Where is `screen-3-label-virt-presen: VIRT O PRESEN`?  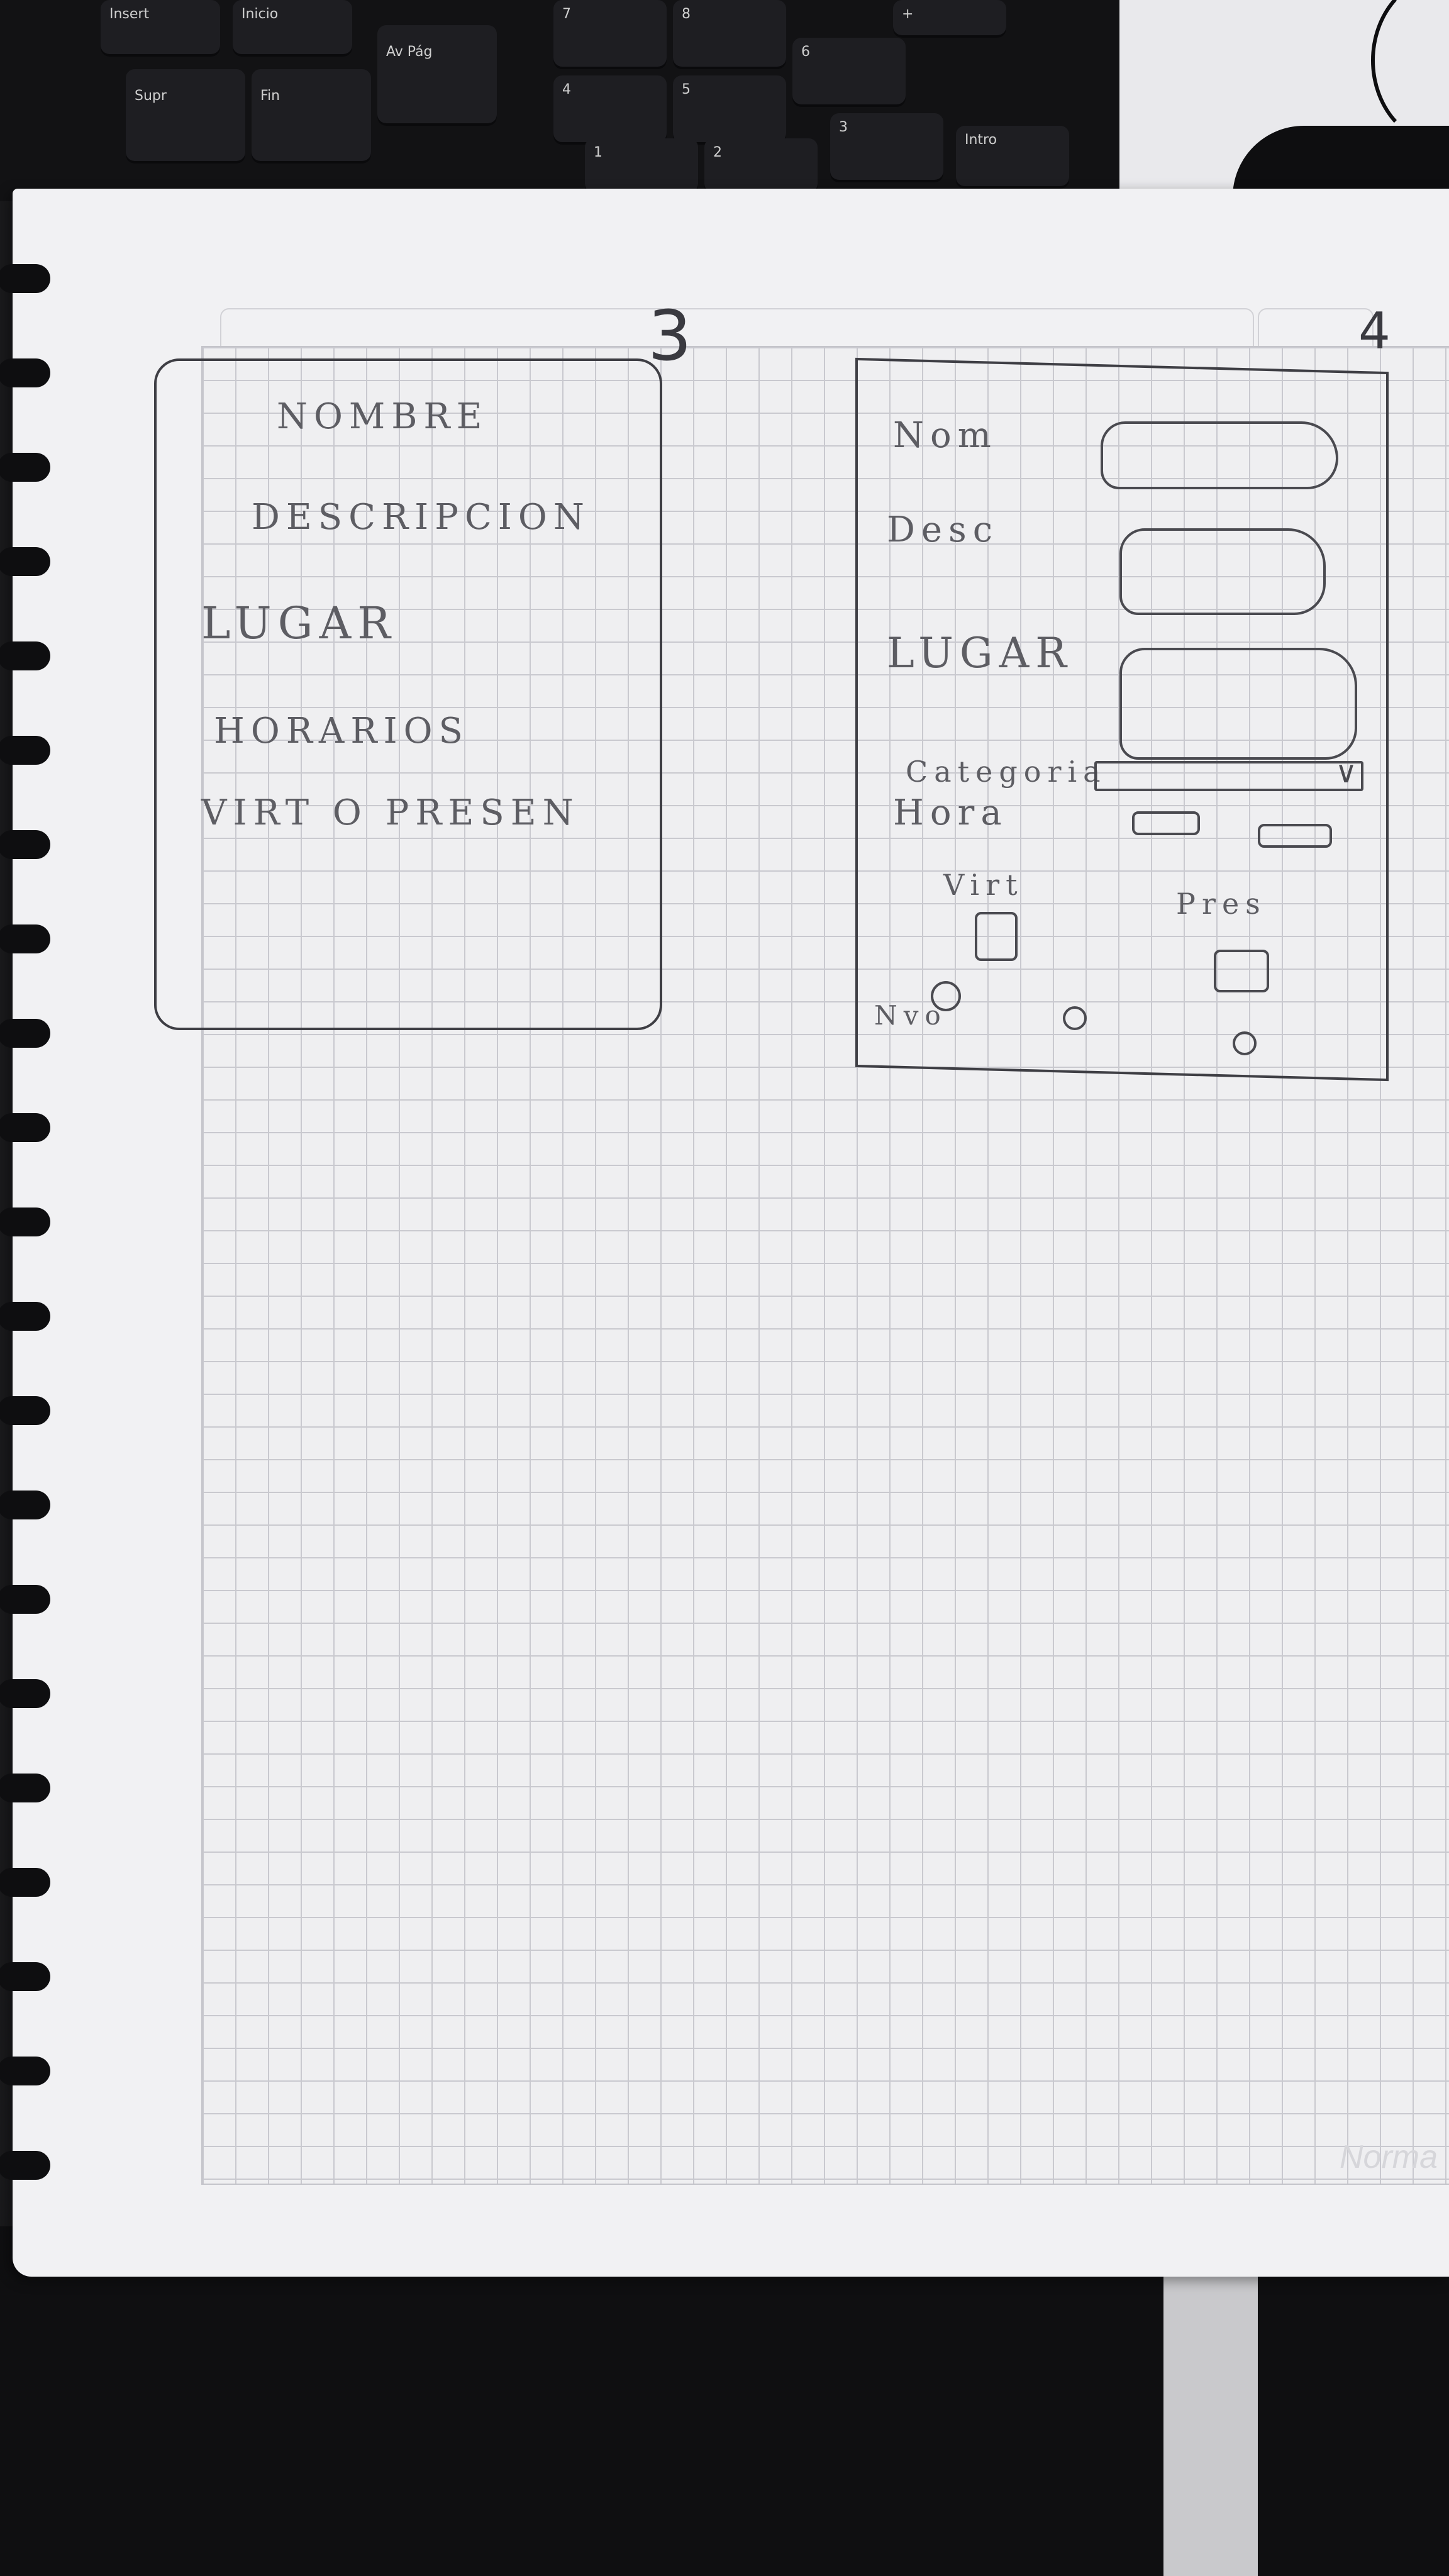 screen-3-label-virt-presen: VIRT O PRESEN is located at coordinates (390, 812).